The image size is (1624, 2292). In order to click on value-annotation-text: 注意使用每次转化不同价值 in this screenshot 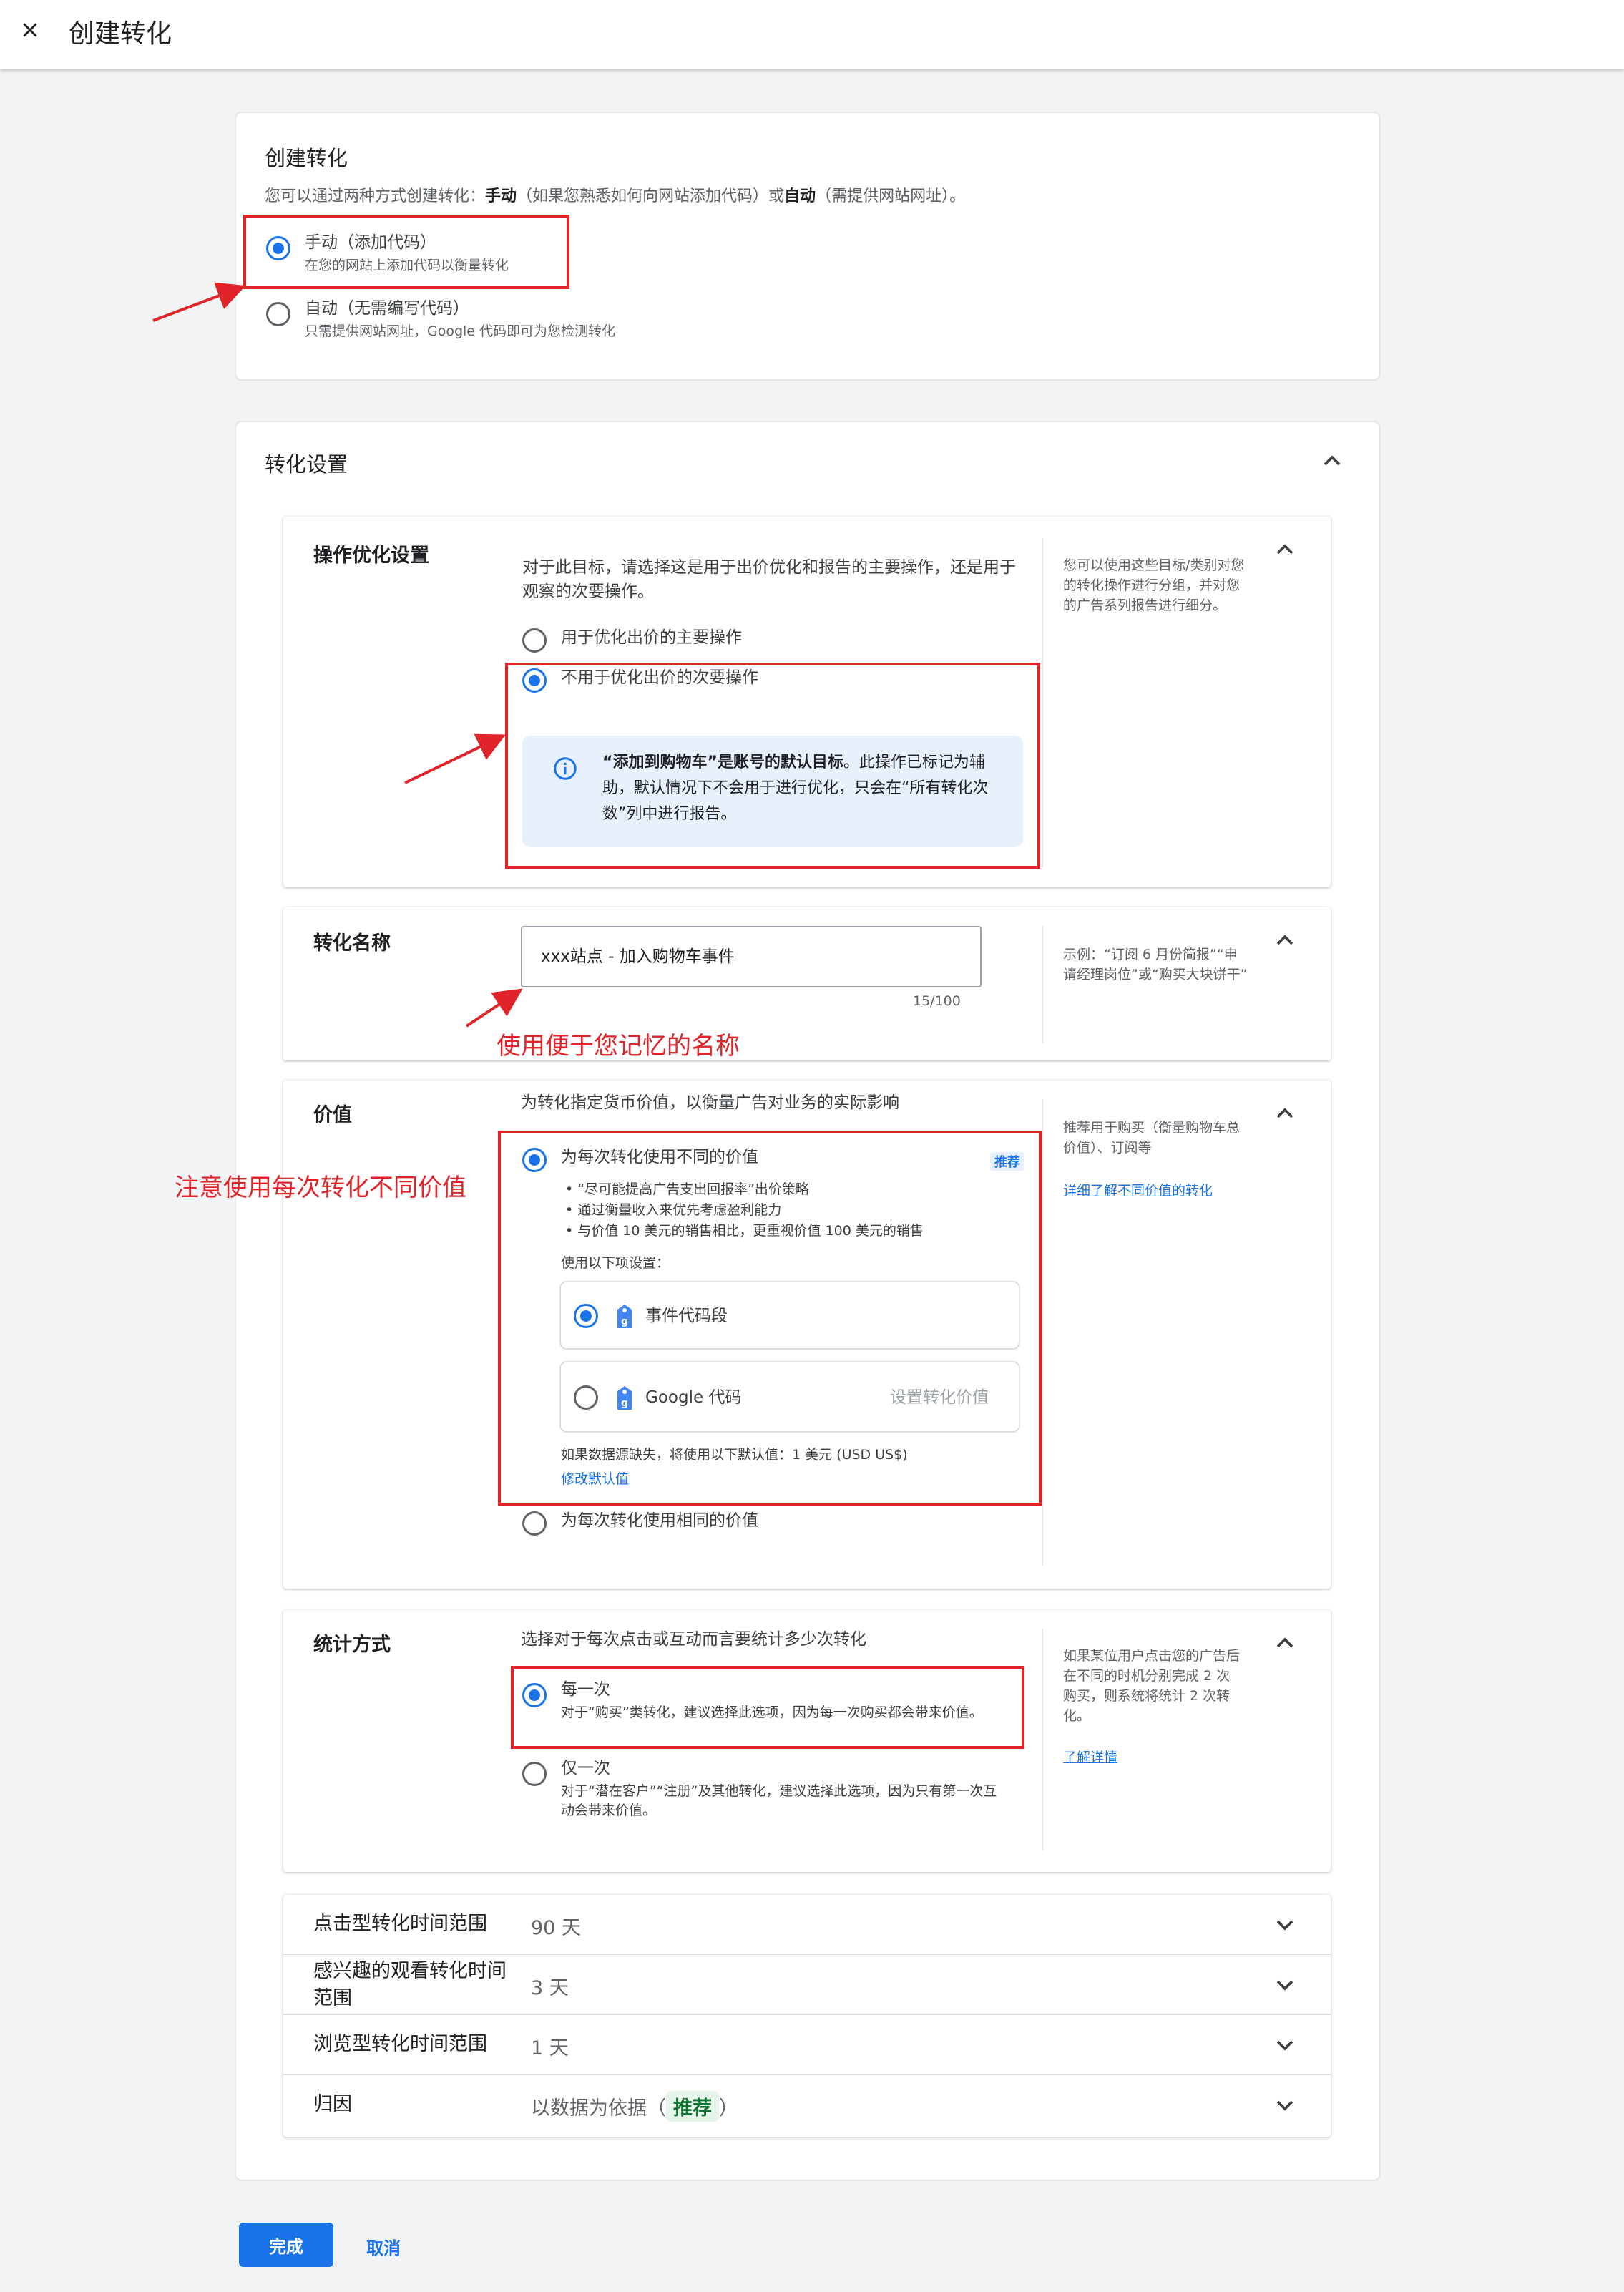, I will do `click(320, 1188)`.